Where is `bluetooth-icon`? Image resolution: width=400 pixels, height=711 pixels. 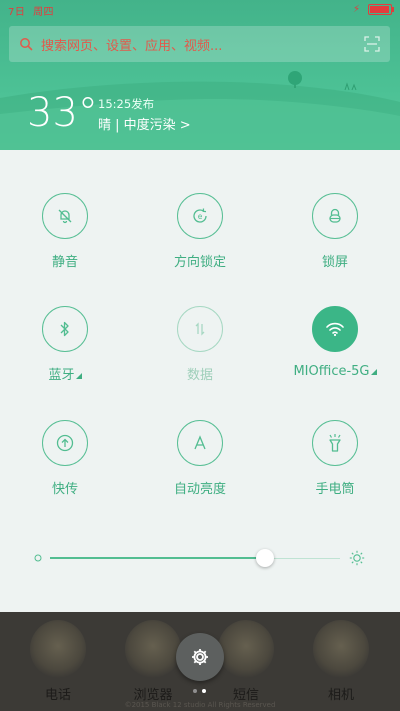 bluetooth-icon is located at coordinates (64, 329).